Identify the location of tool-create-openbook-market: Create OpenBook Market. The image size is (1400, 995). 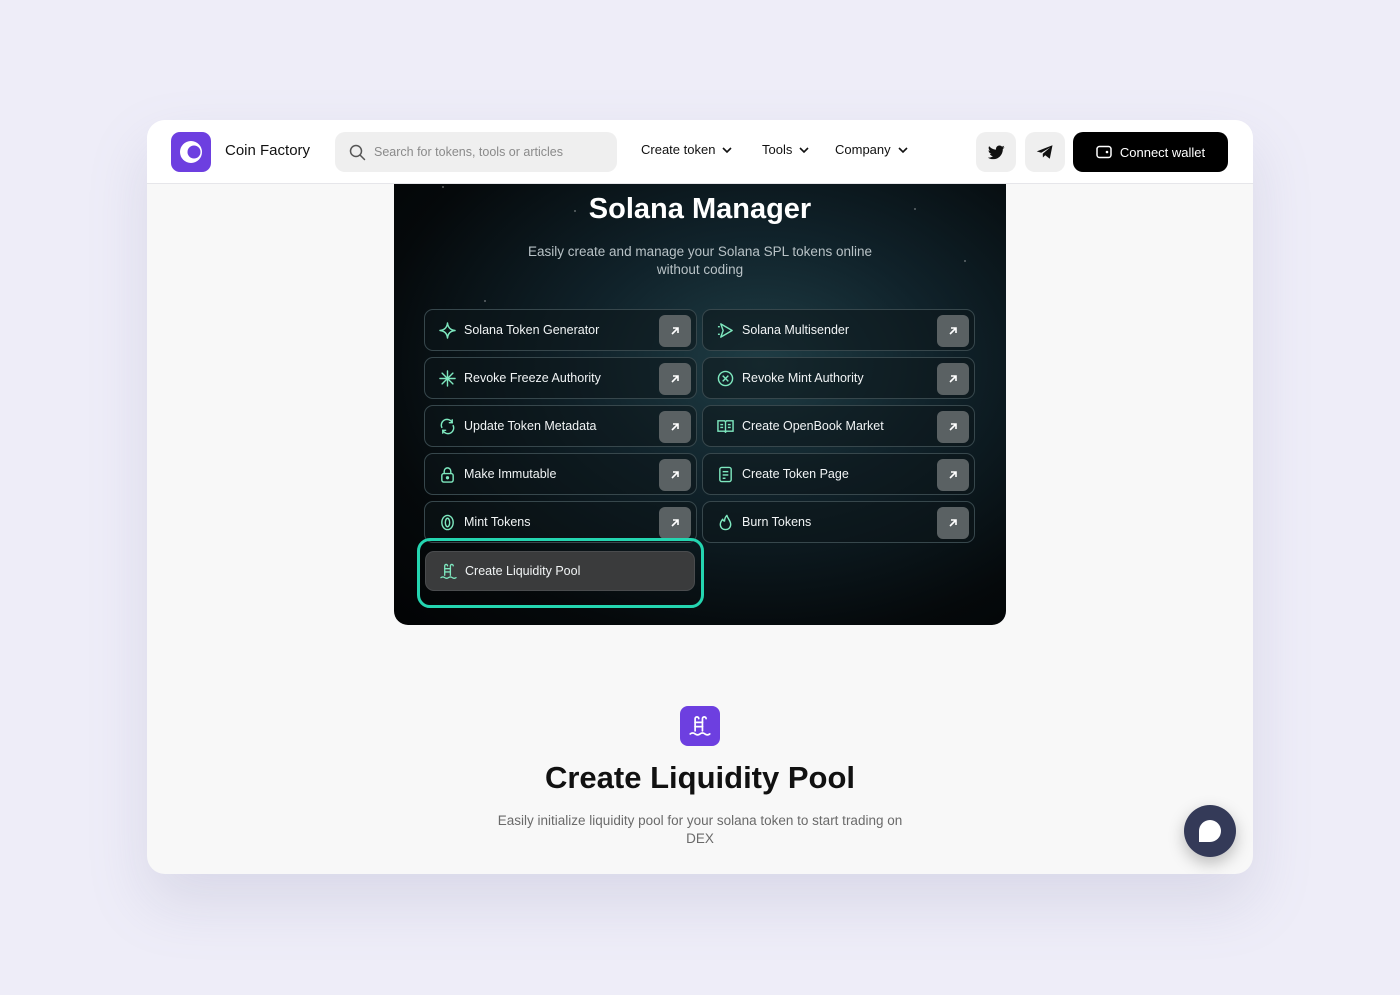
(838, 426).